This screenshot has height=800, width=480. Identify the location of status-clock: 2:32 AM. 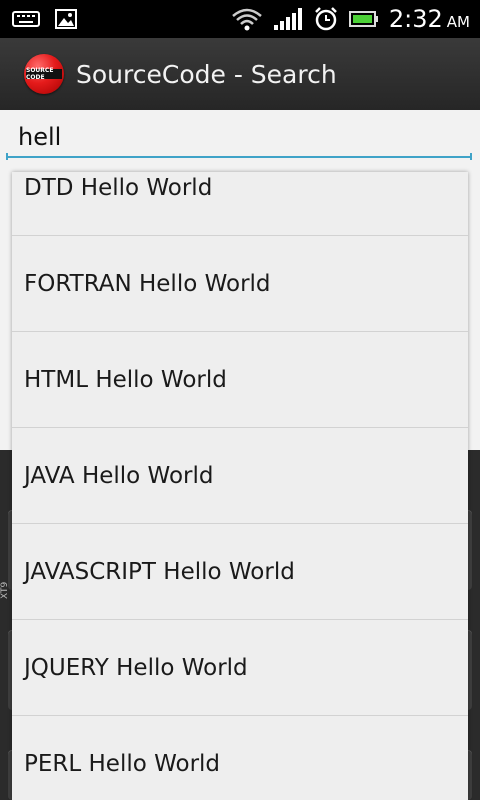
(429, 19).